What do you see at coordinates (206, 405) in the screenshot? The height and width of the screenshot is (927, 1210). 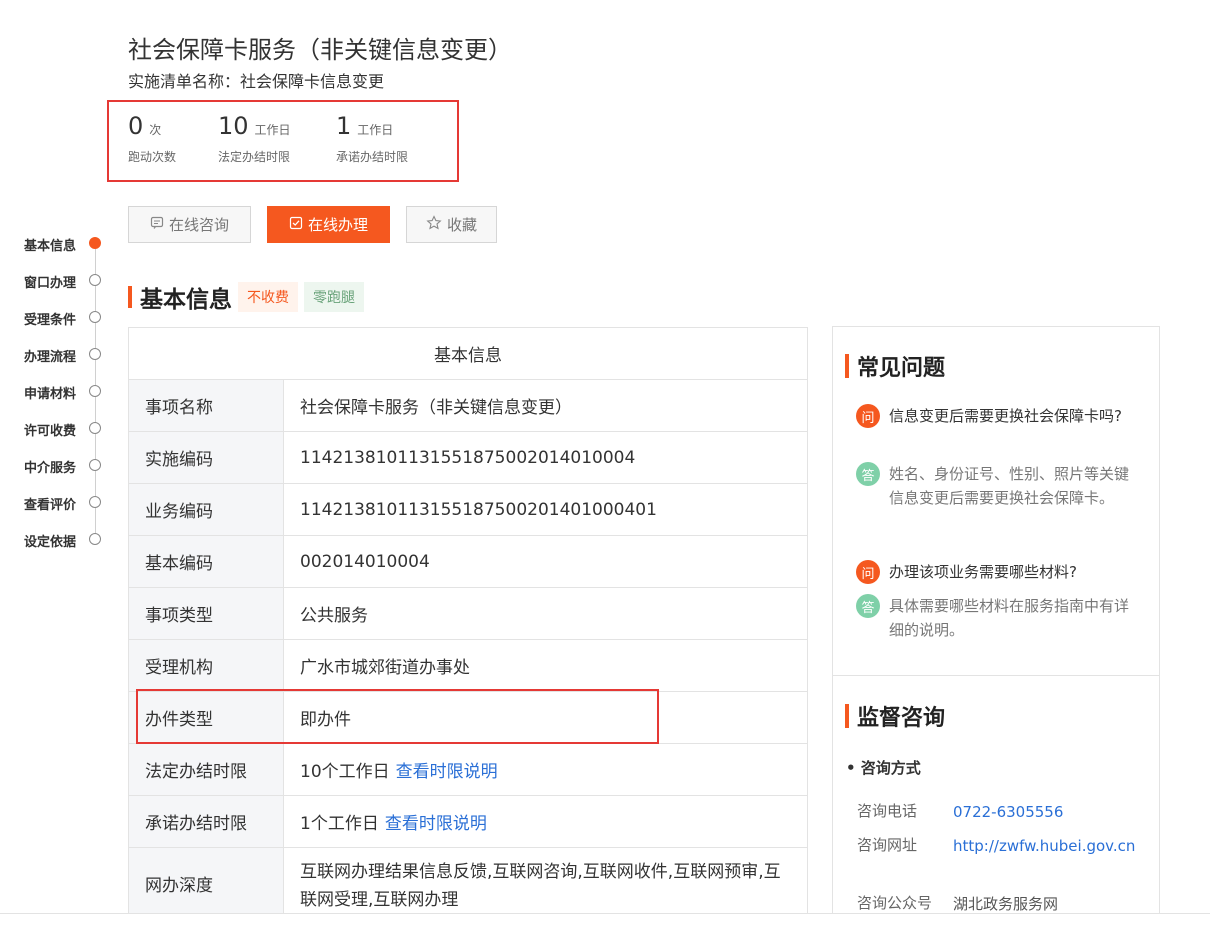 I see `row-key: 事项名称` at bounding box center [206, 405].